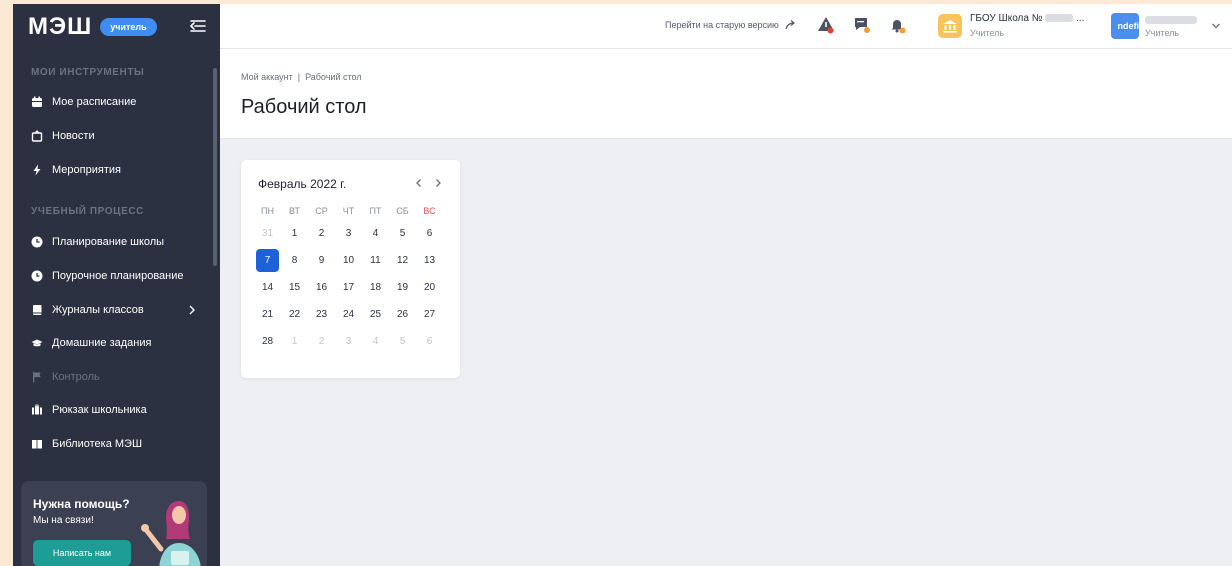 The image size is (1232, 566). Describe the element at coordinates (294, 287) in the screenshot. I see `calendar-day: 15` at that location.